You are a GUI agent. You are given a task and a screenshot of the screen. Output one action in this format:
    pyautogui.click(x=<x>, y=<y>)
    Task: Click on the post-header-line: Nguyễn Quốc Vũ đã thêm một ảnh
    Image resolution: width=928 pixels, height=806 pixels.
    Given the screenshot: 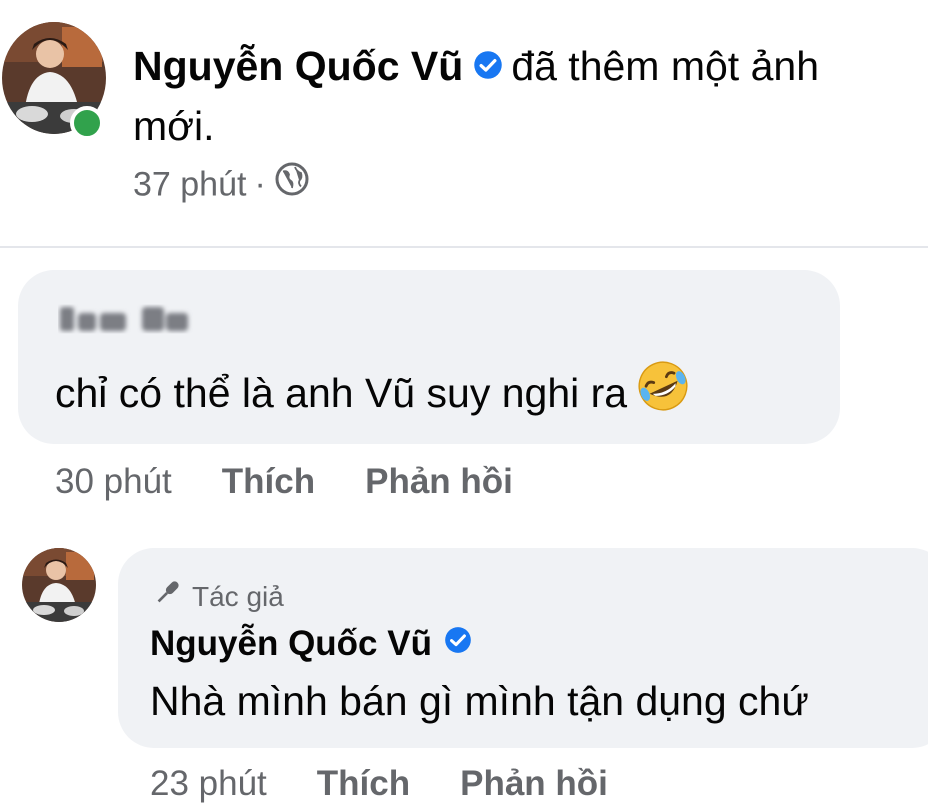 What is the action you would take?
    pyautogui.click(x=476, y=67)
    